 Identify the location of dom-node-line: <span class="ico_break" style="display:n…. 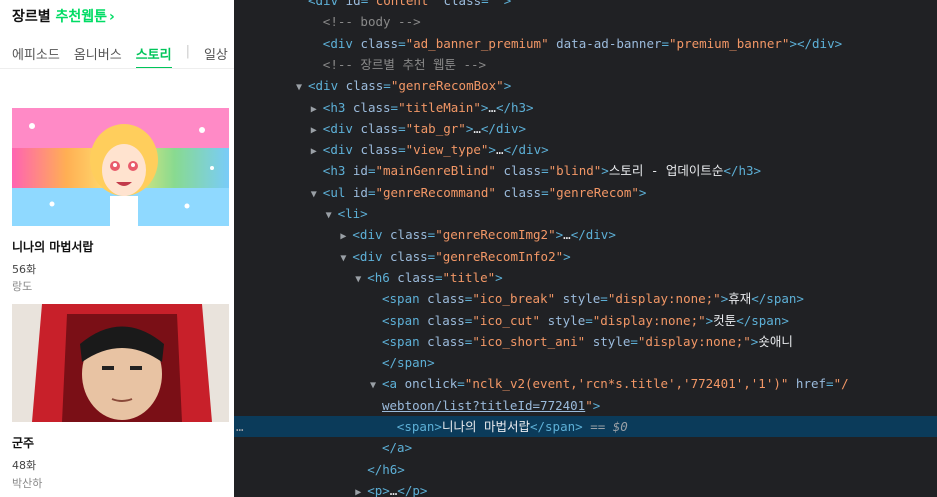
(585, 298).